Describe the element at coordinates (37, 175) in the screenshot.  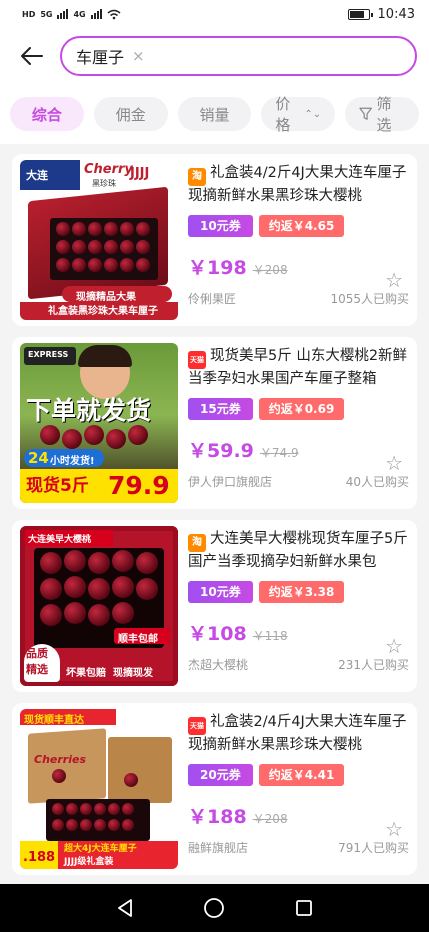
I see `thumb-tag: 大连` at that location.